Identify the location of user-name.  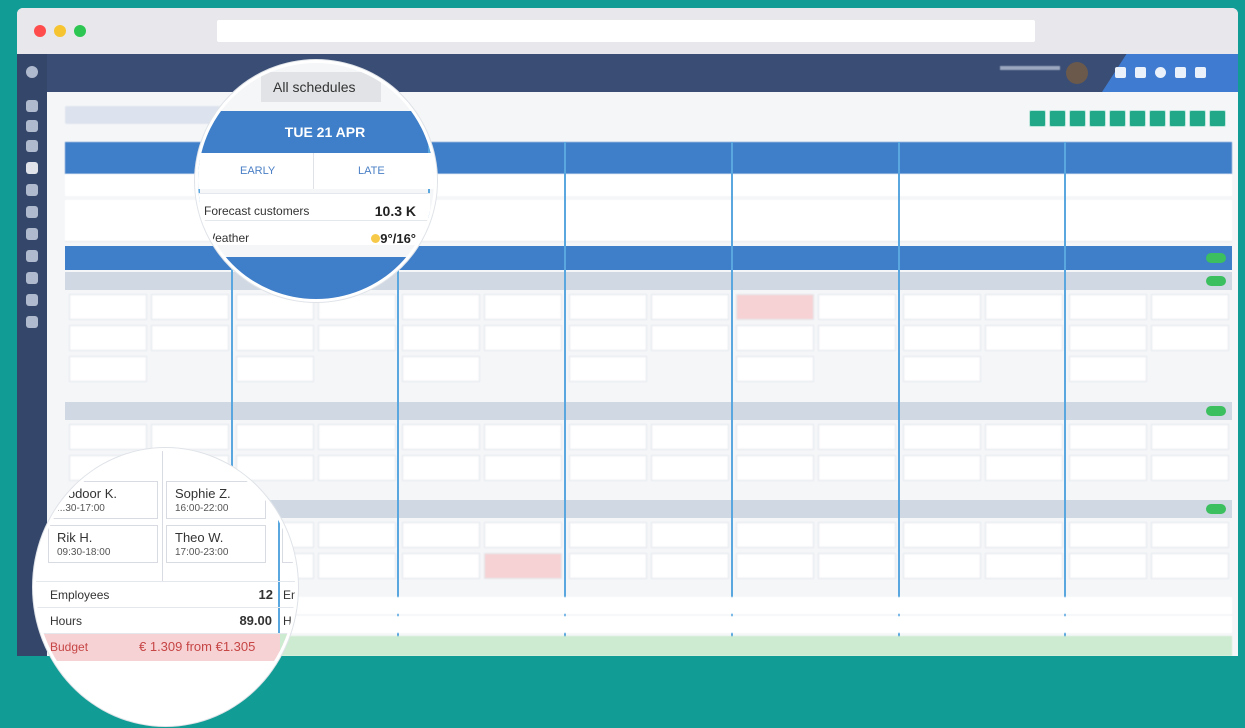
(1030, 68).